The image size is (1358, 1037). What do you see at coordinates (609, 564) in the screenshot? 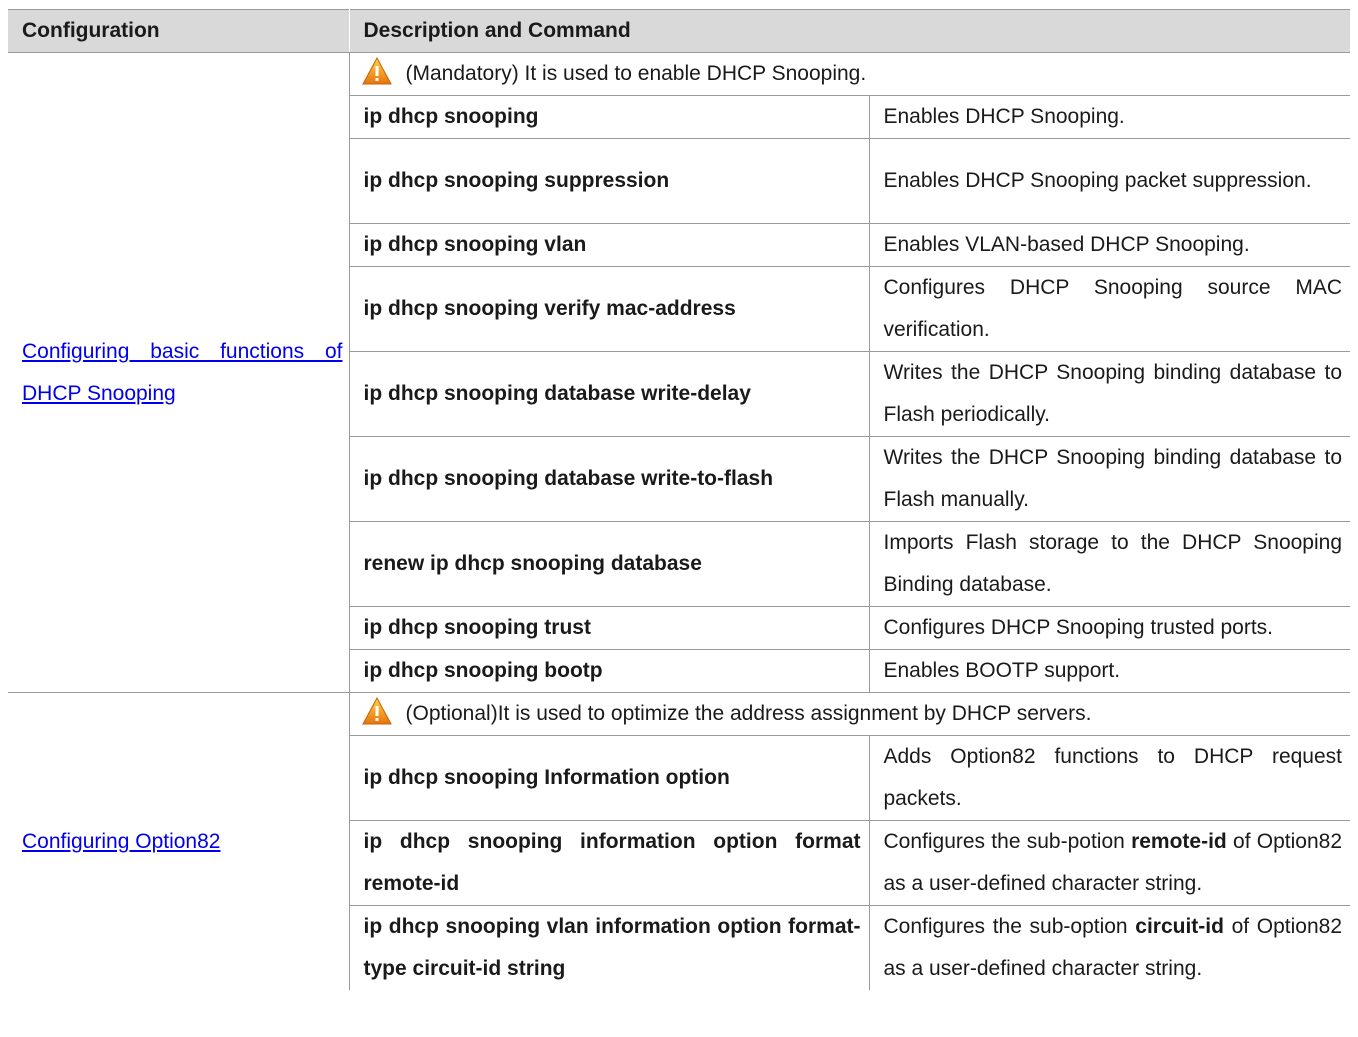
I see `command-cell: renew ip dhcp snooping database` at bounding box center [609, 564].